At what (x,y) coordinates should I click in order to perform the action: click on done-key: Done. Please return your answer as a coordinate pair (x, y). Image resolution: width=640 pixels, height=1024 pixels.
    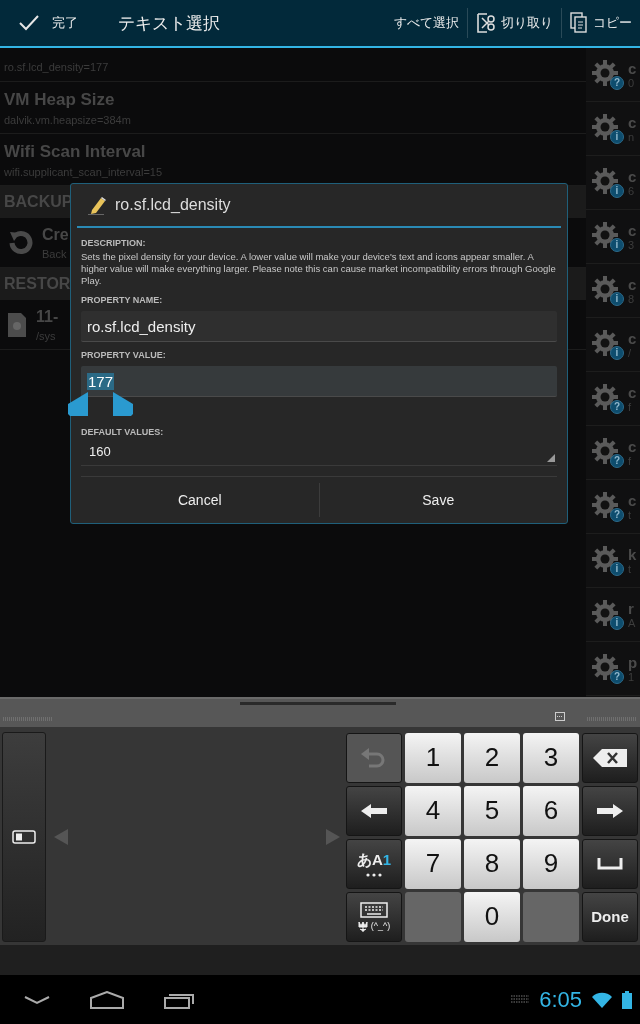
    Looking at the image, I should click on (610, 916).